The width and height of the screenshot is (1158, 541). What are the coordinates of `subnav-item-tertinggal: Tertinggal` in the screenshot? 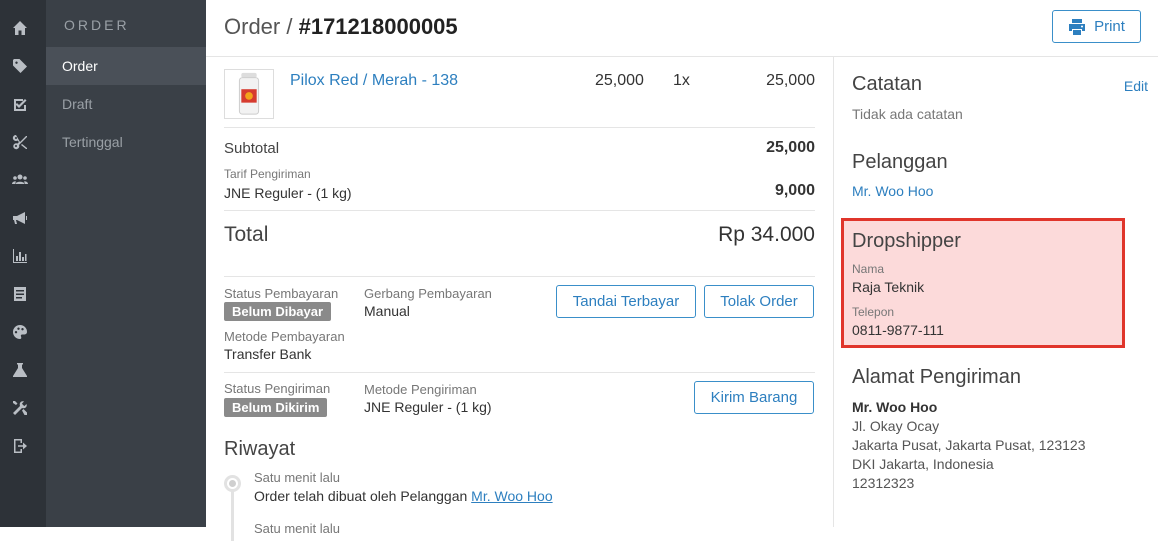 It's located at (126, 142).